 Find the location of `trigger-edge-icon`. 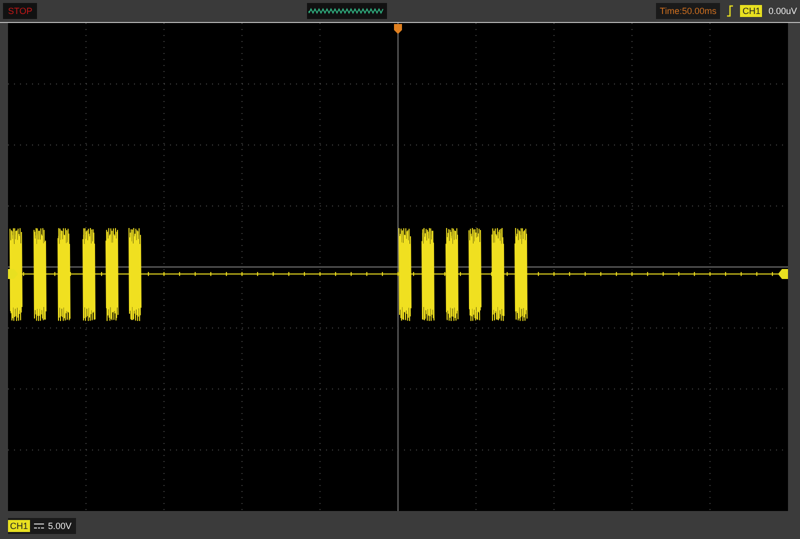

trigger-edge-icon is located at coordinates (730, 11).